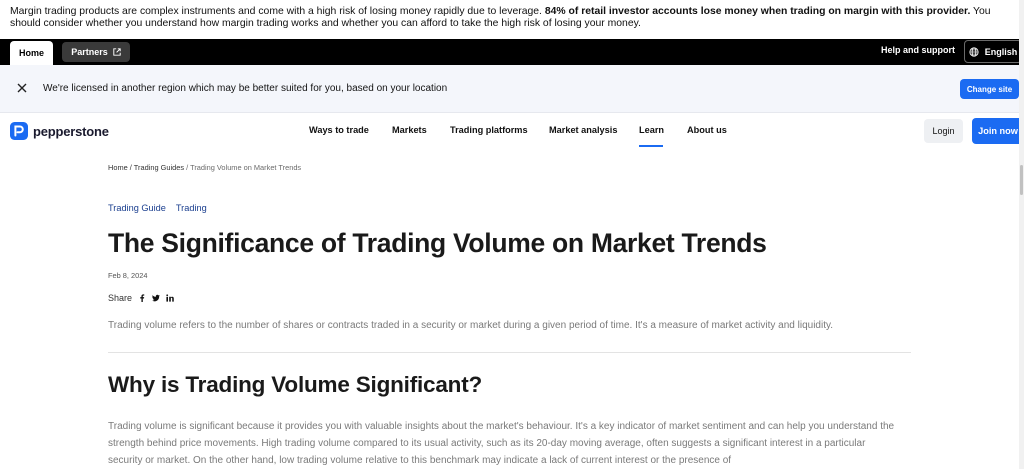  I want to click on nav-active-indicator, so click(651, 146).